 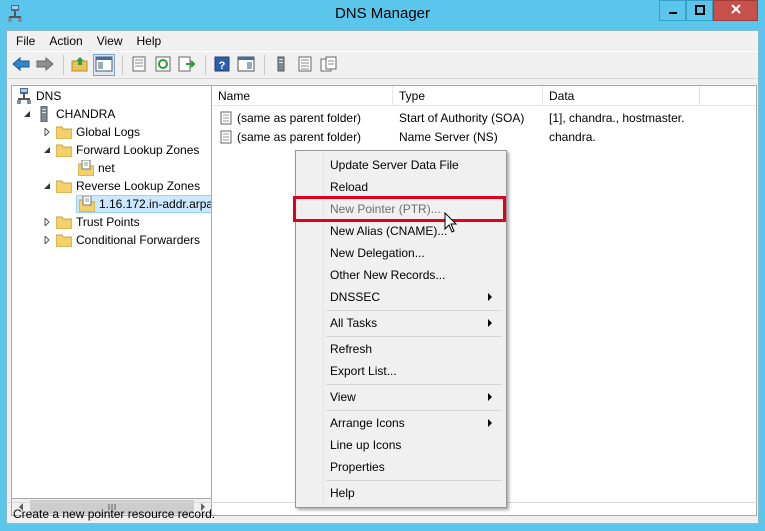 What do you see at coordinates (110, 41) in the screenshot?
I see `menu-view: View` at bounding box center [110, 41].